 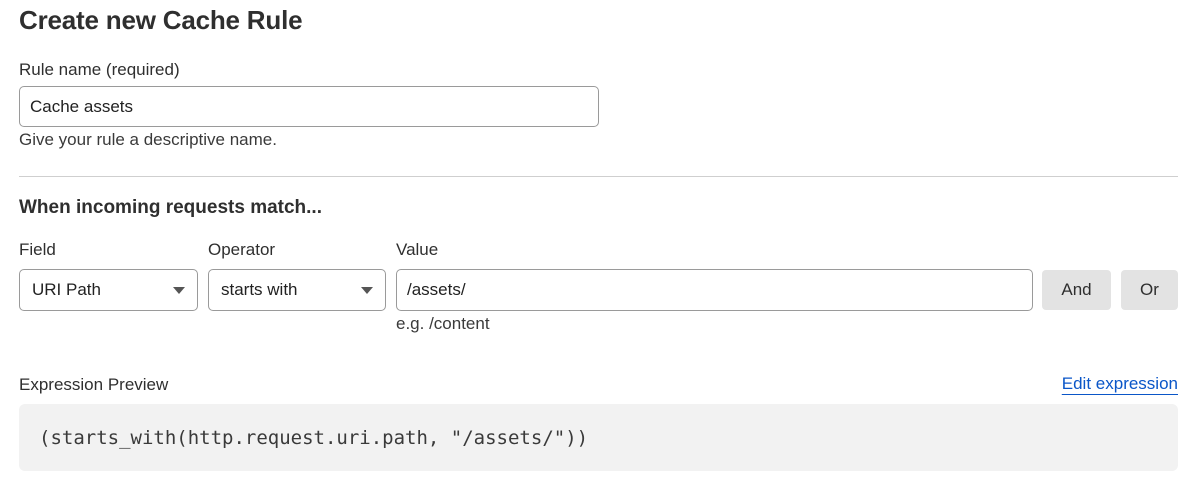 What do you see at coordinates (598, 176) in the screenshot?
I see `section-divider` at bounding box center [598, 176].